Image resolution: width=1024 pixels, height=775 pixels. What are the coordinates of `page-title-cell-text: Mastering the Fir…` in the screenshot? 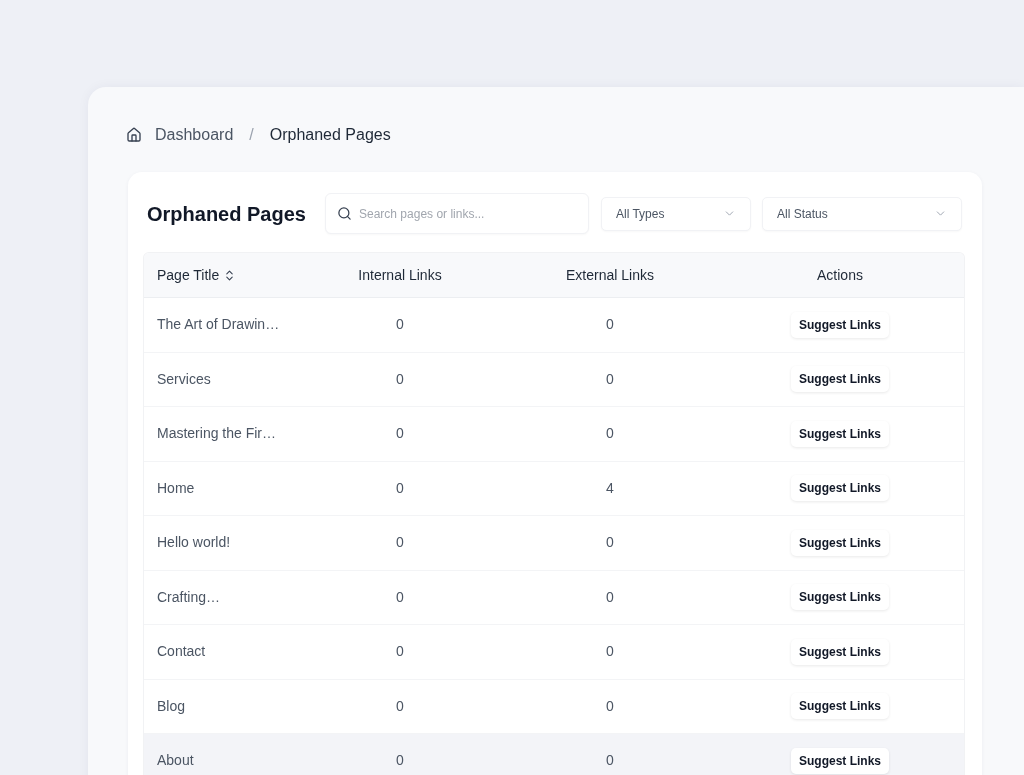 It's located at (217, 434).